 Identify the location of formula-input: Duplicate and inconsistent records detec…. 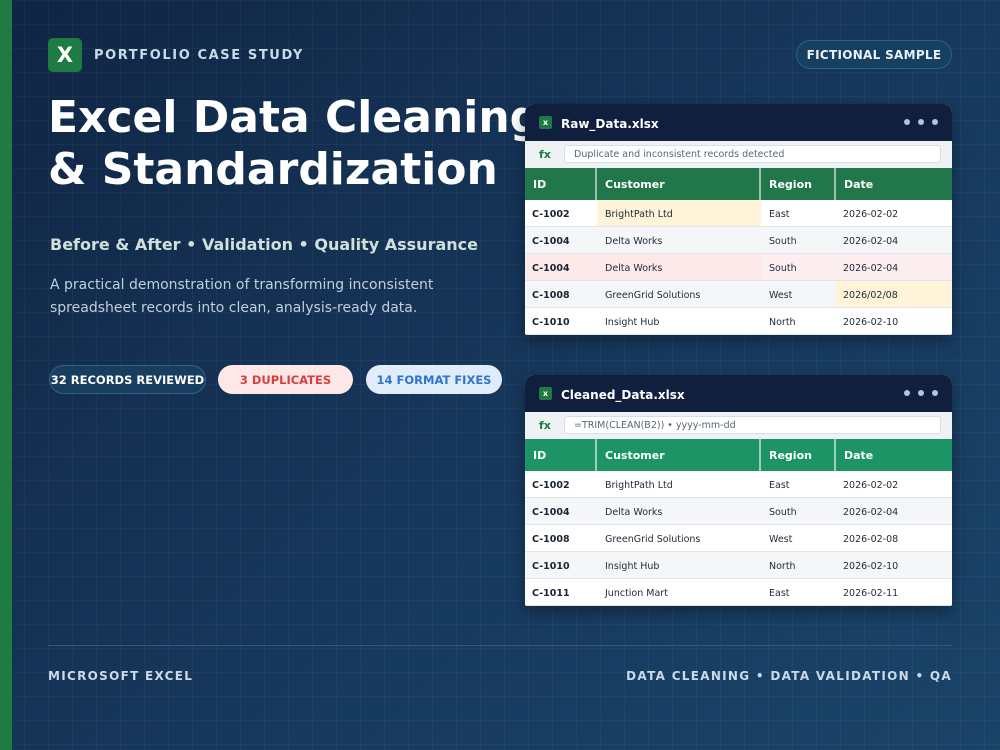
(752, 154).